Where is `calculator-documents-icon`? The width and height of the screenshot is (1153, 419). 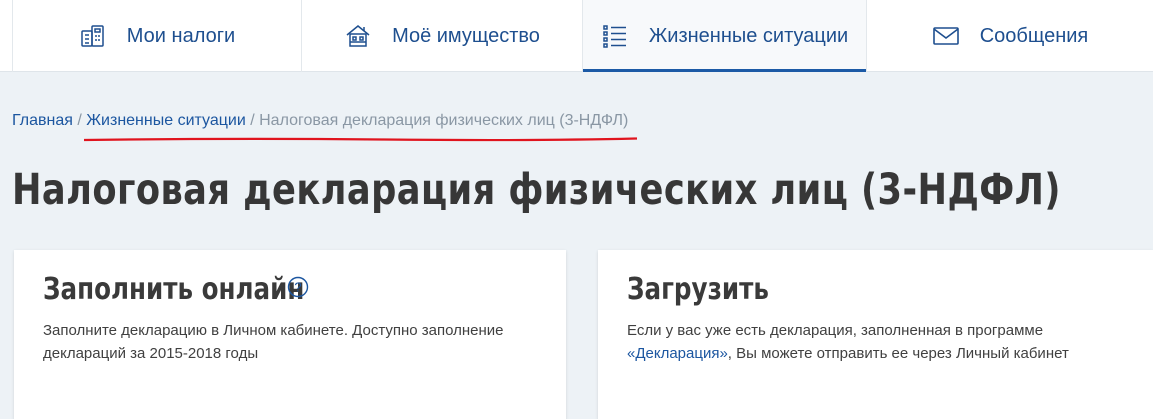 calculator-documents-icon is located at coordinates (93, 36).